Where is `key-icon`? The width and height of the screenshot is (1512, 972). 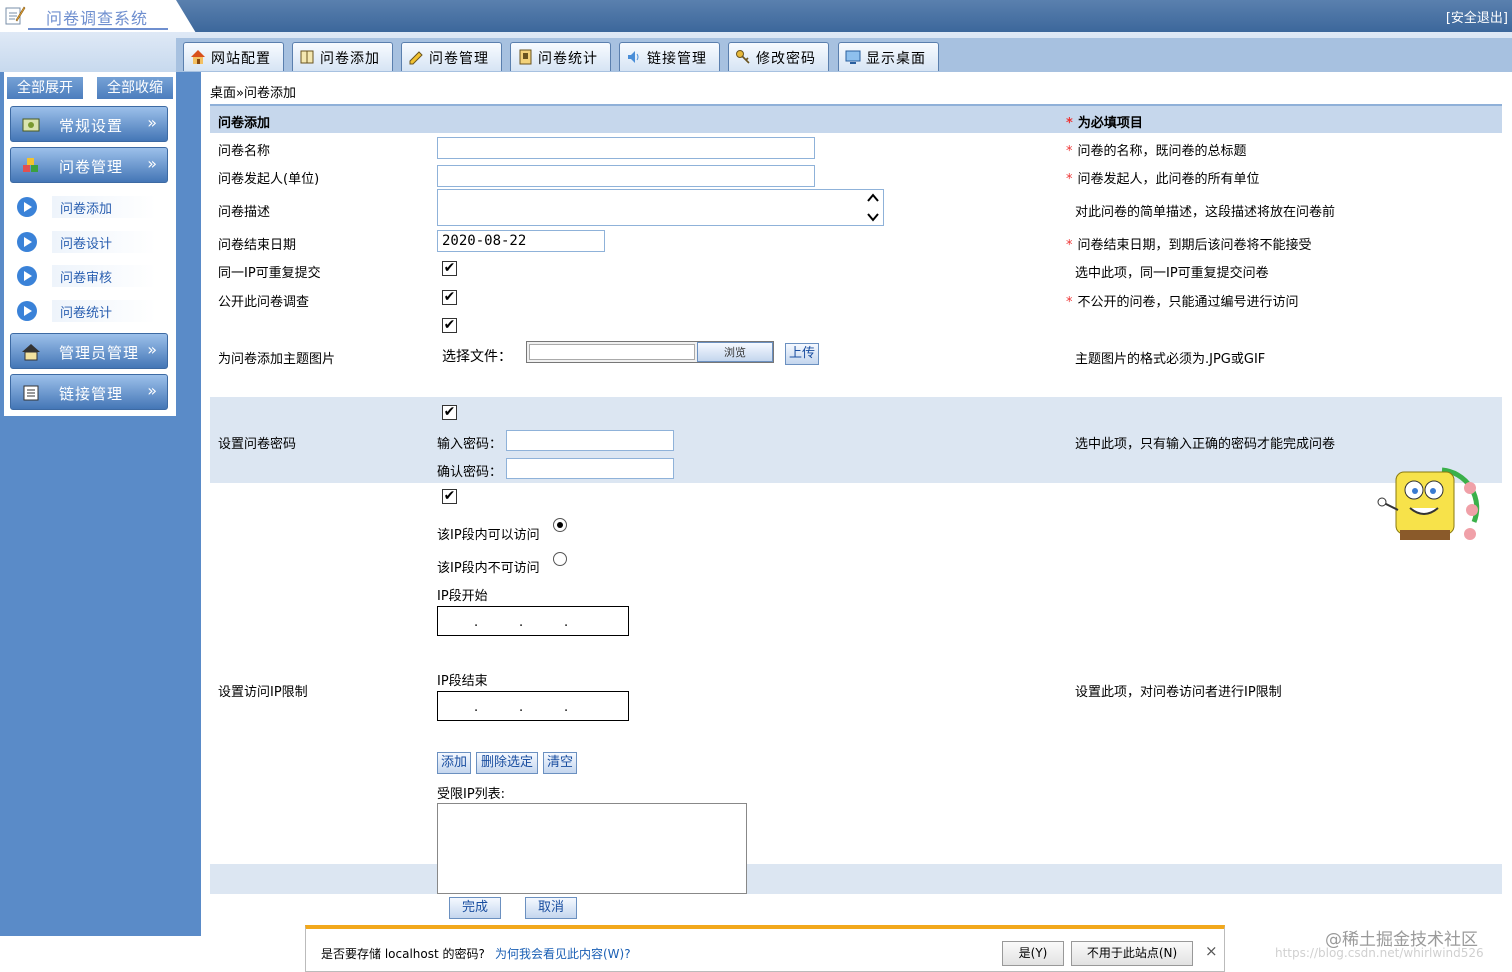
key-icon is located at coordinates (743, 57).